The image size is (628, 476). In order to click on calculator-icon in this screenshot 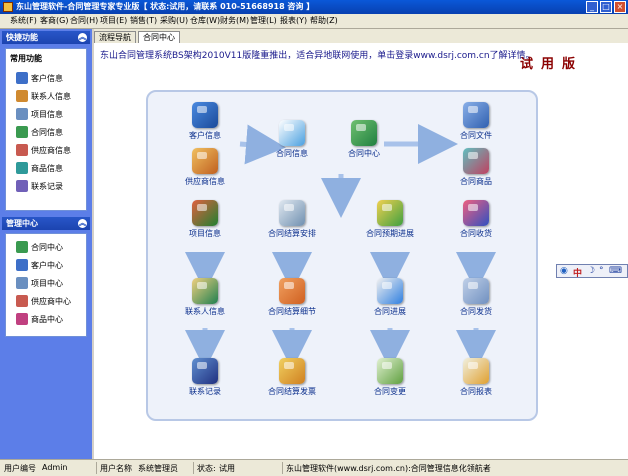, I will do `click(292, 291)`.